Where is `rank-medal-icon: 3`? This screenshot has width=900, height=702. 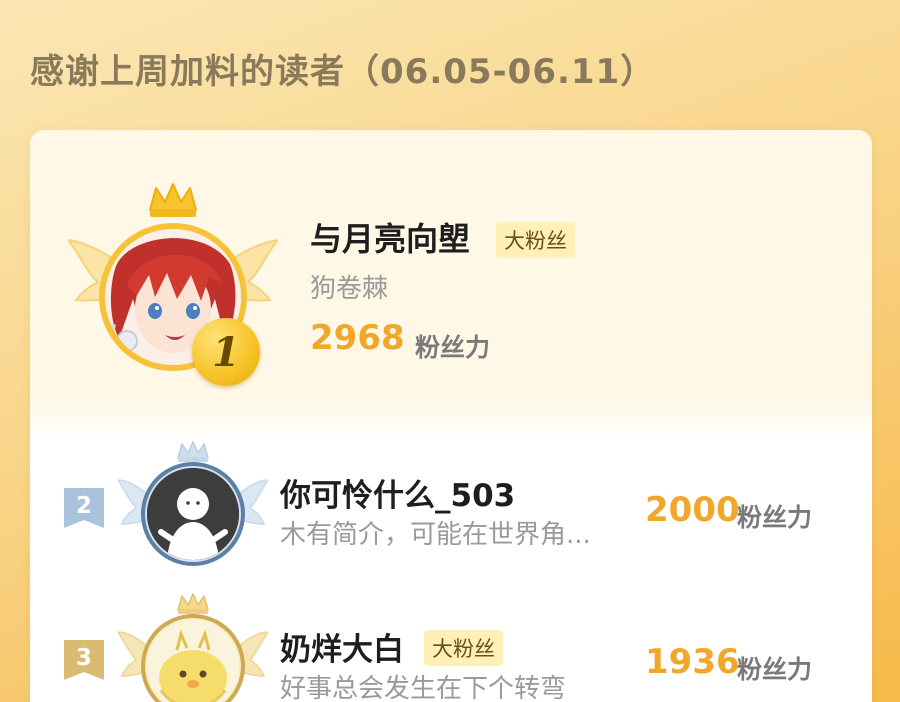
rank-medal-icon: 3 is located at coordinates (84, 660).